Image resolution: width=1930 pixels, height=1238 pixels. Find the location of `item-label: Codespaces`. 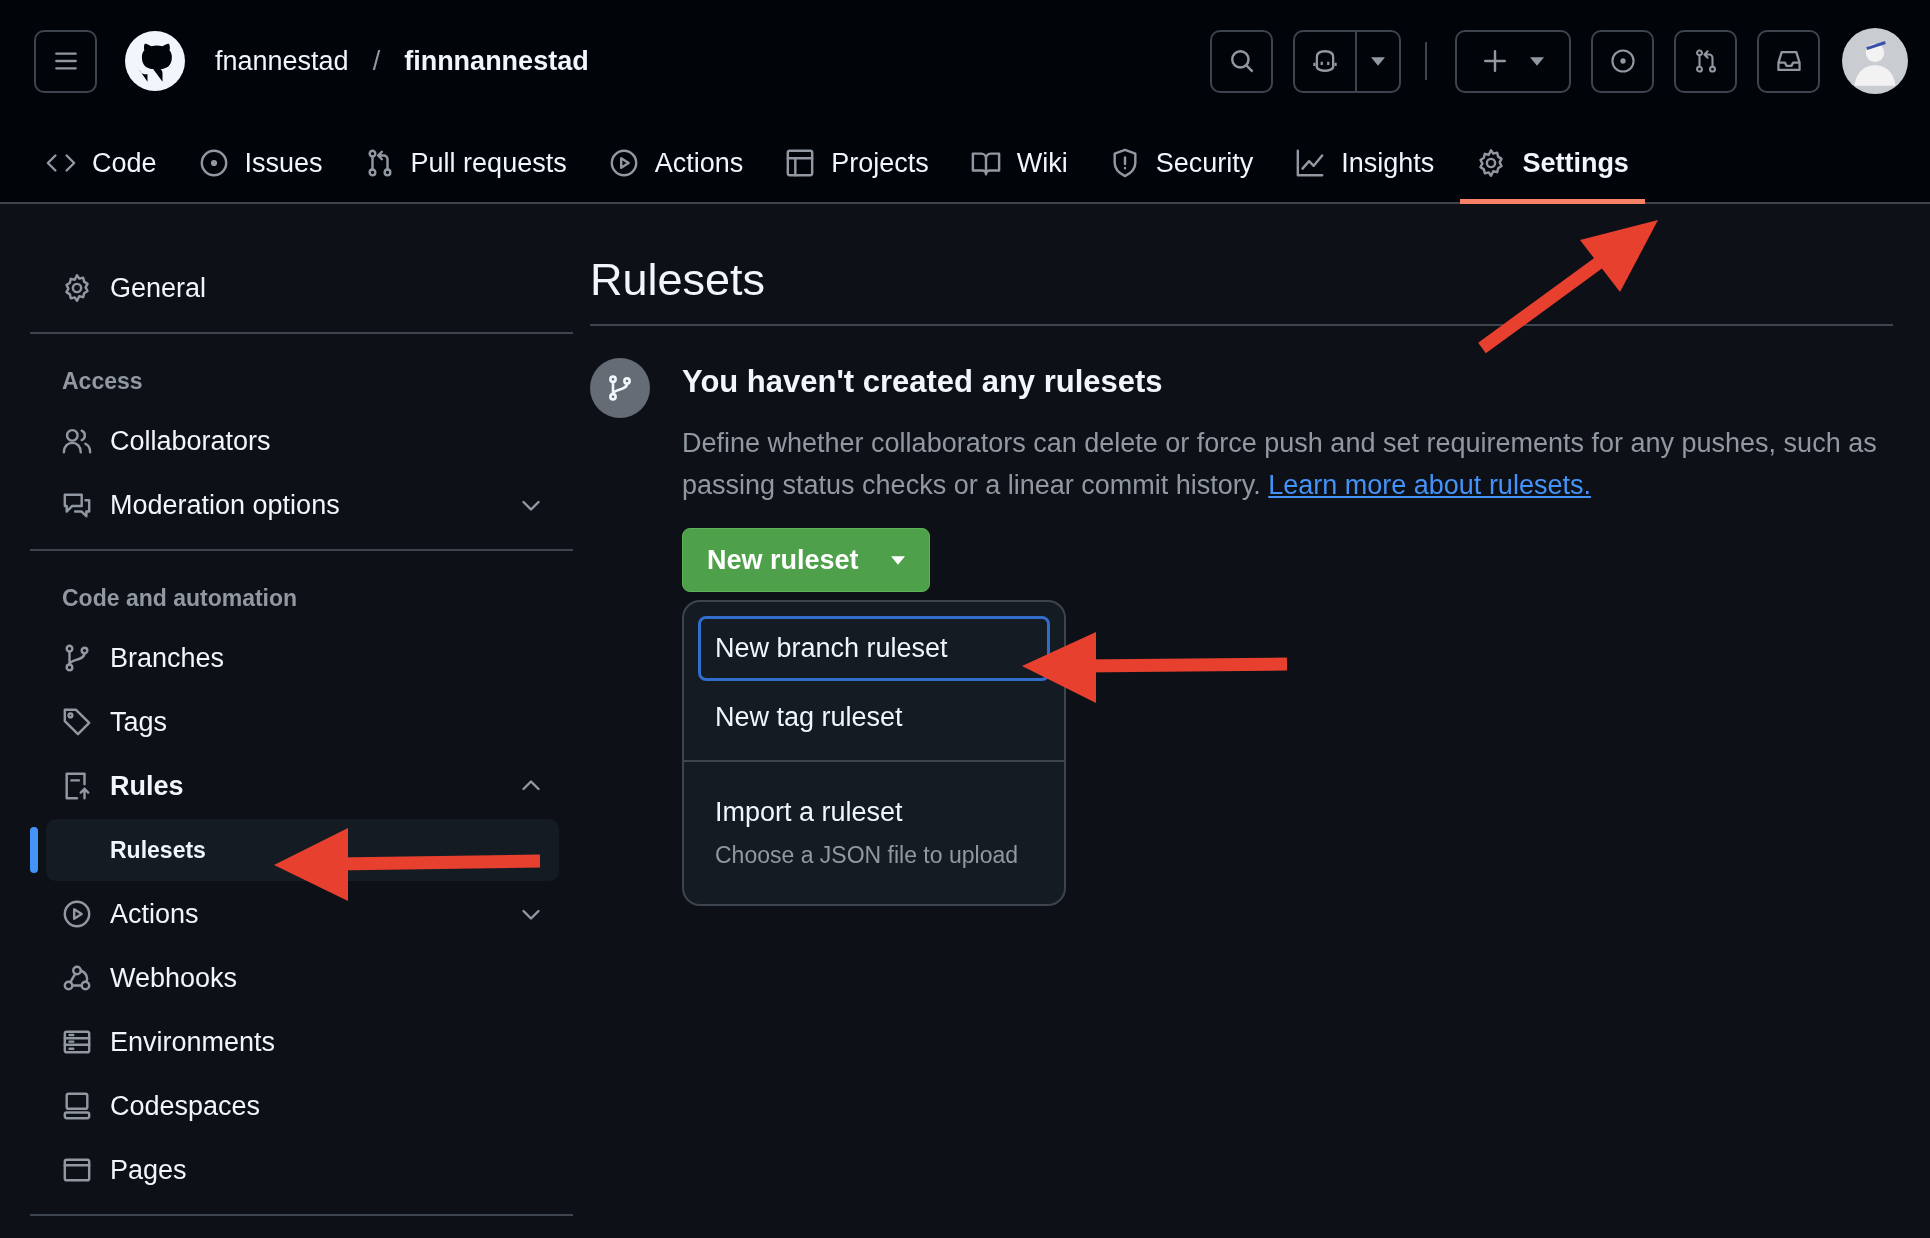

item-label: Codespaces is located at coordinates (186, 1106).